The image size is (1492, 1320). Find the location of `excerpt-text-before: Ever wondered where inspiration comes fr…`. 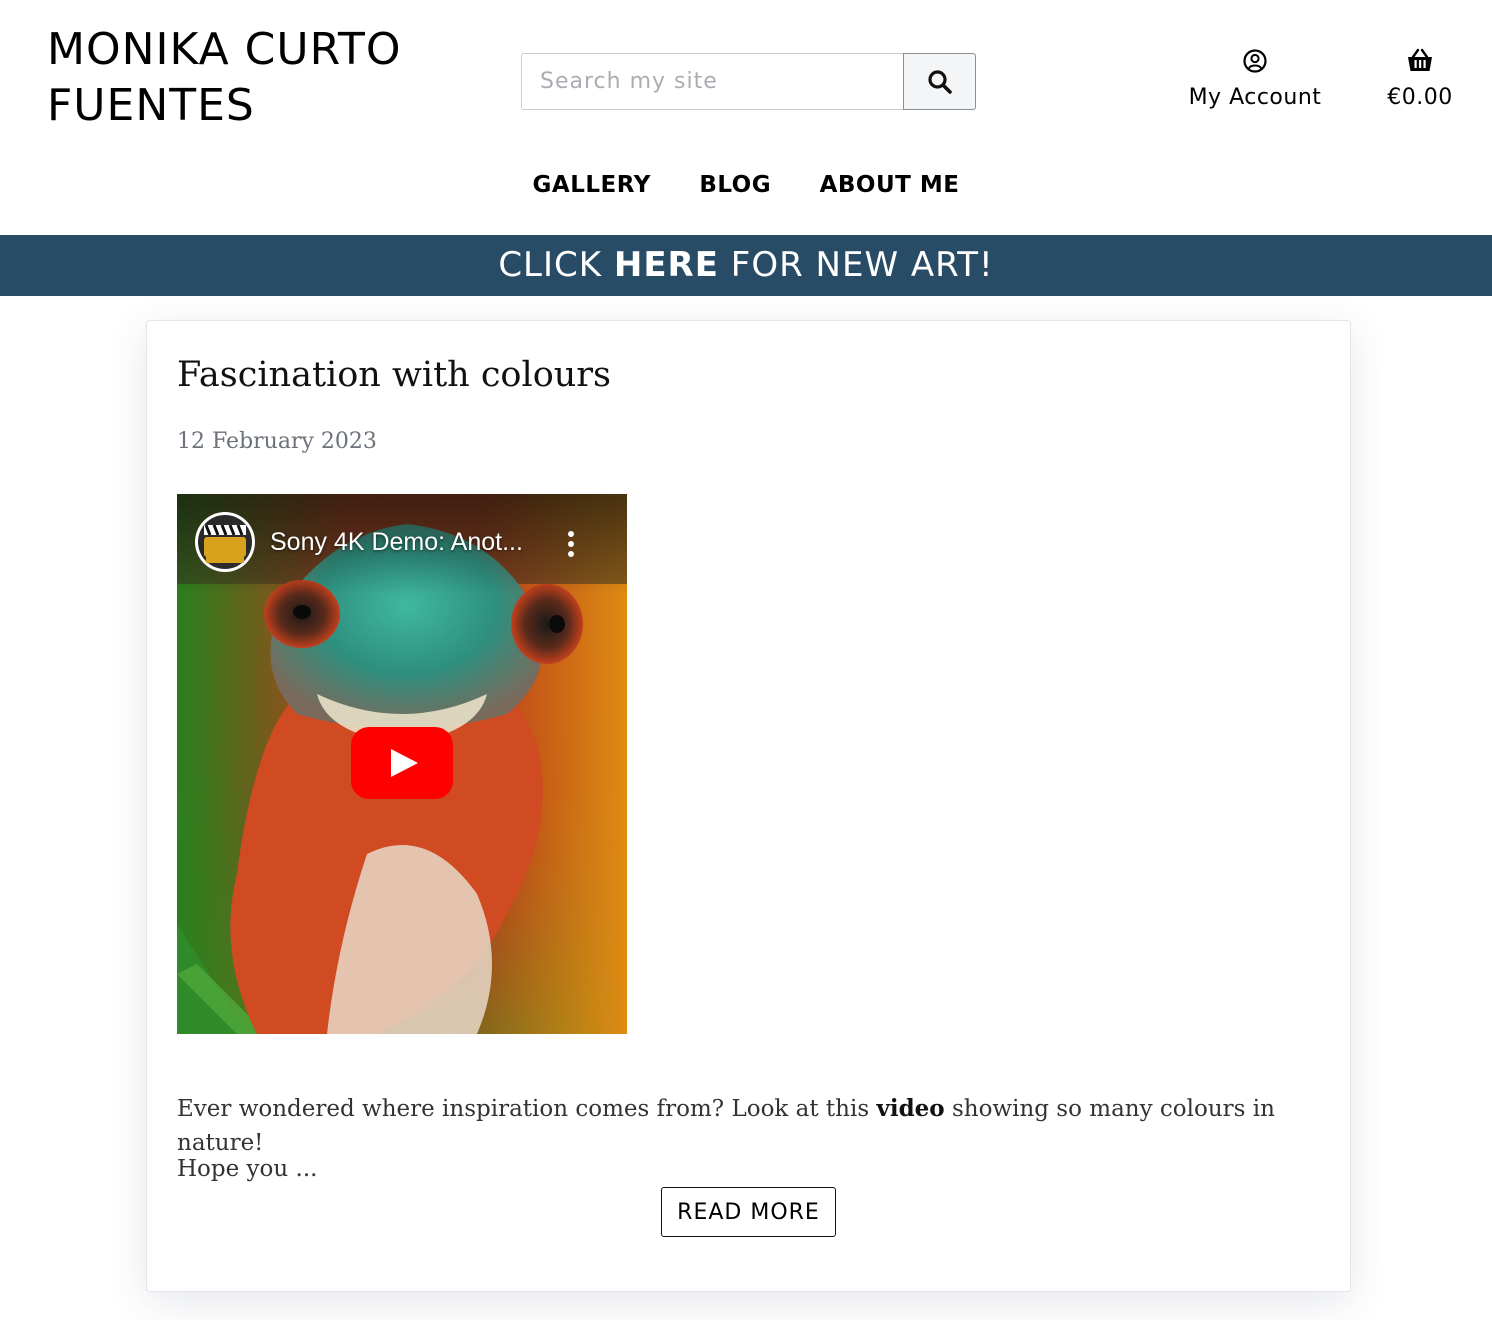

excerpt-text-before: Ever wondered where inspiration comes fr… is located at coordinates (527, 1109).